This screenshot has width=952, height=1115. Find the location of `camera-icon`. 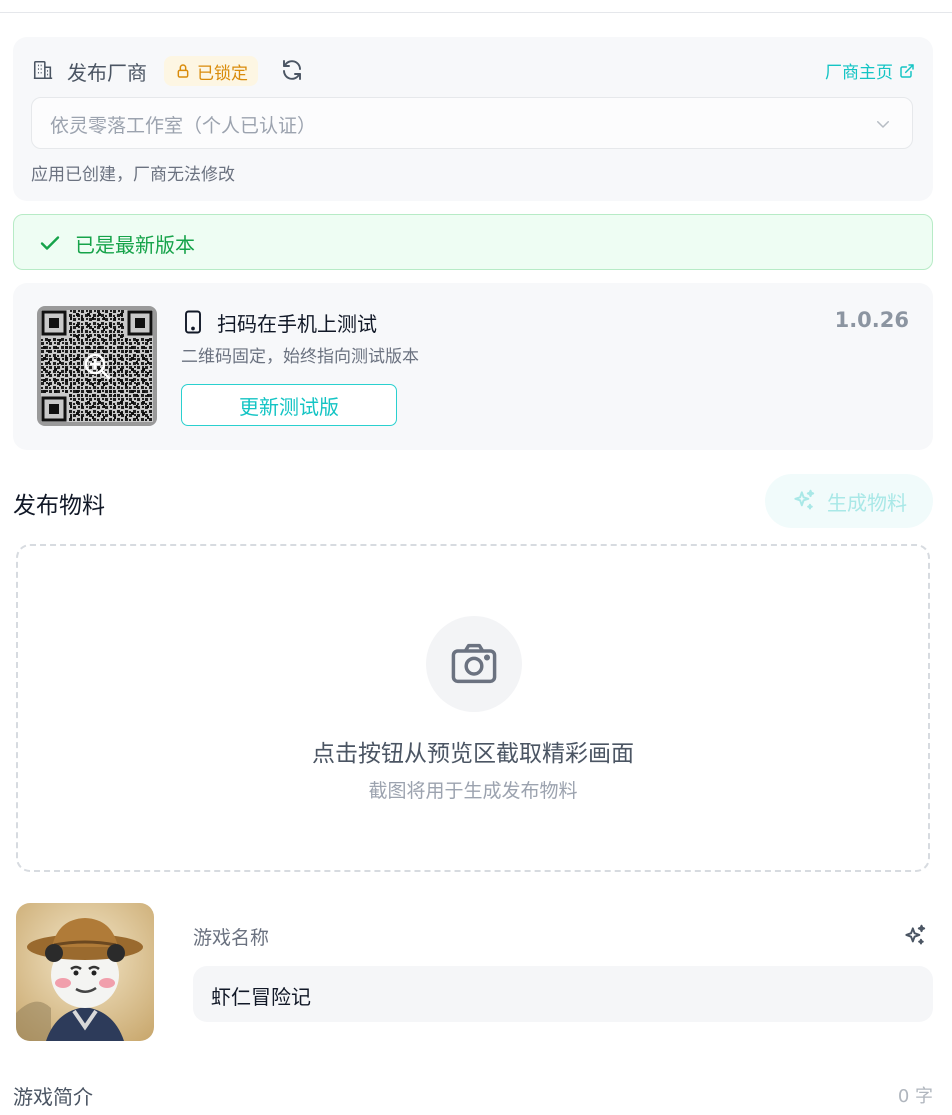

camera-icon is located at coordinates (474, 663).